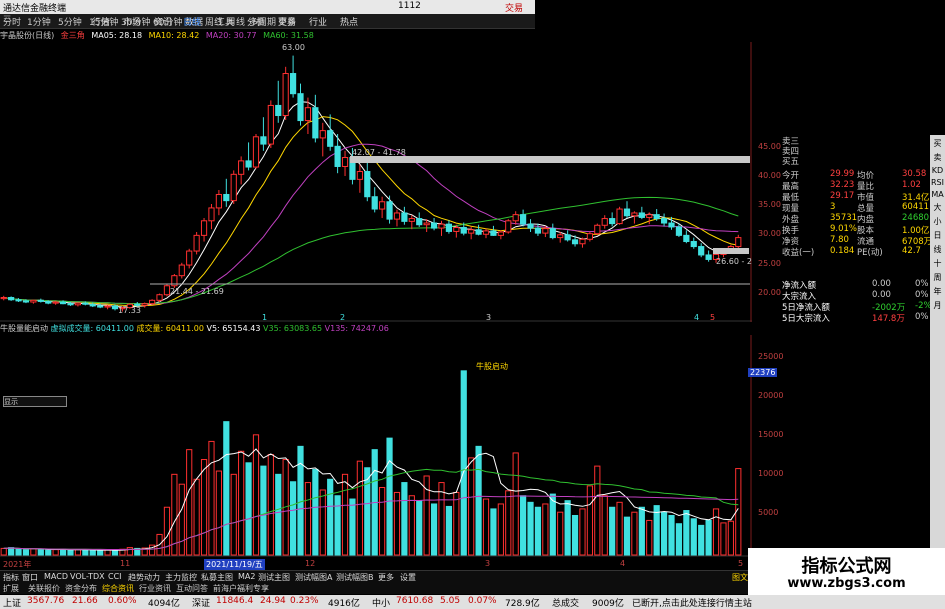 The height and width of the screenshot is (609, 945). I want to click on info-tab: 前海户福利专享, so click(241, 588).